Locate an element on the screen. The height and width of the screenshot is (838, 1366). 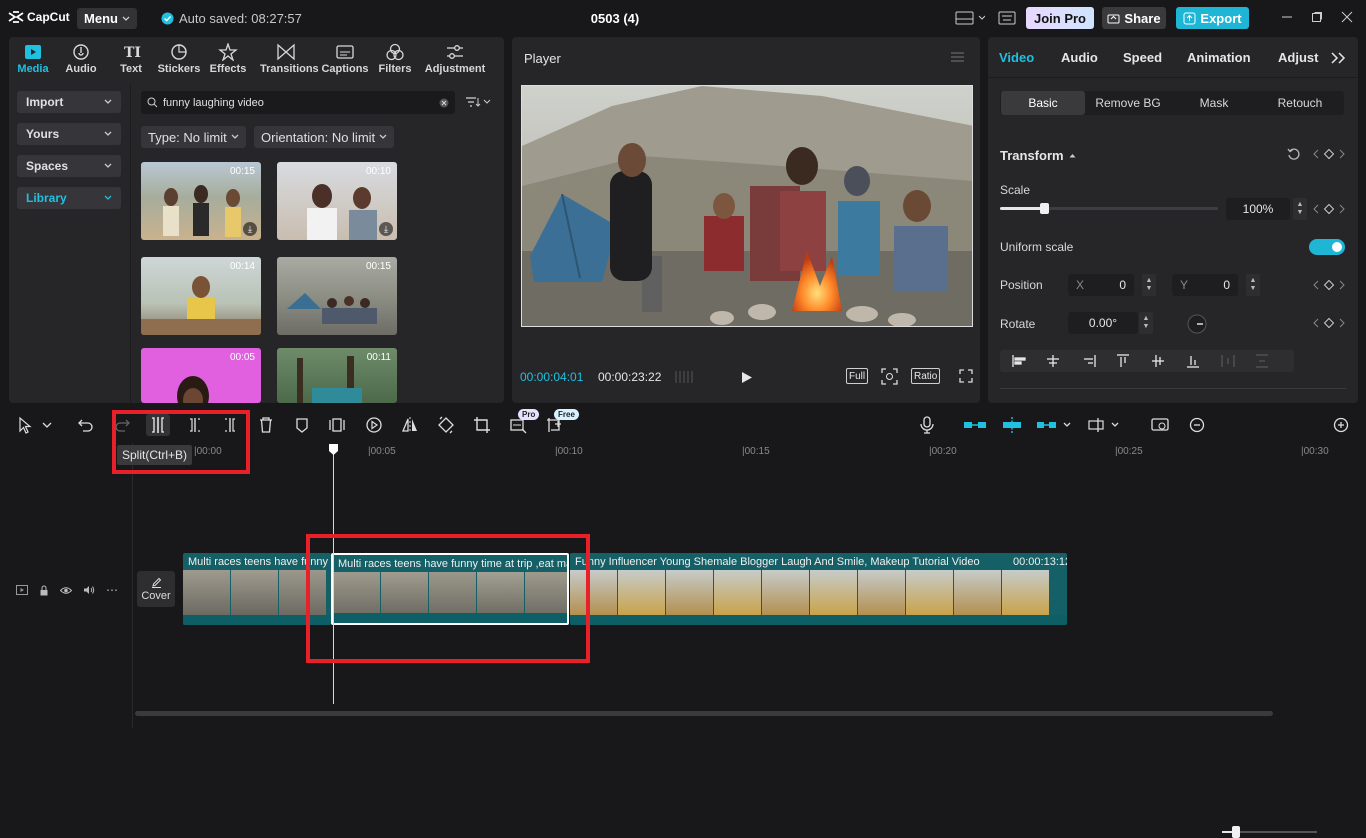
tab-captions-label: Captions is located at coordinates (345, 69).